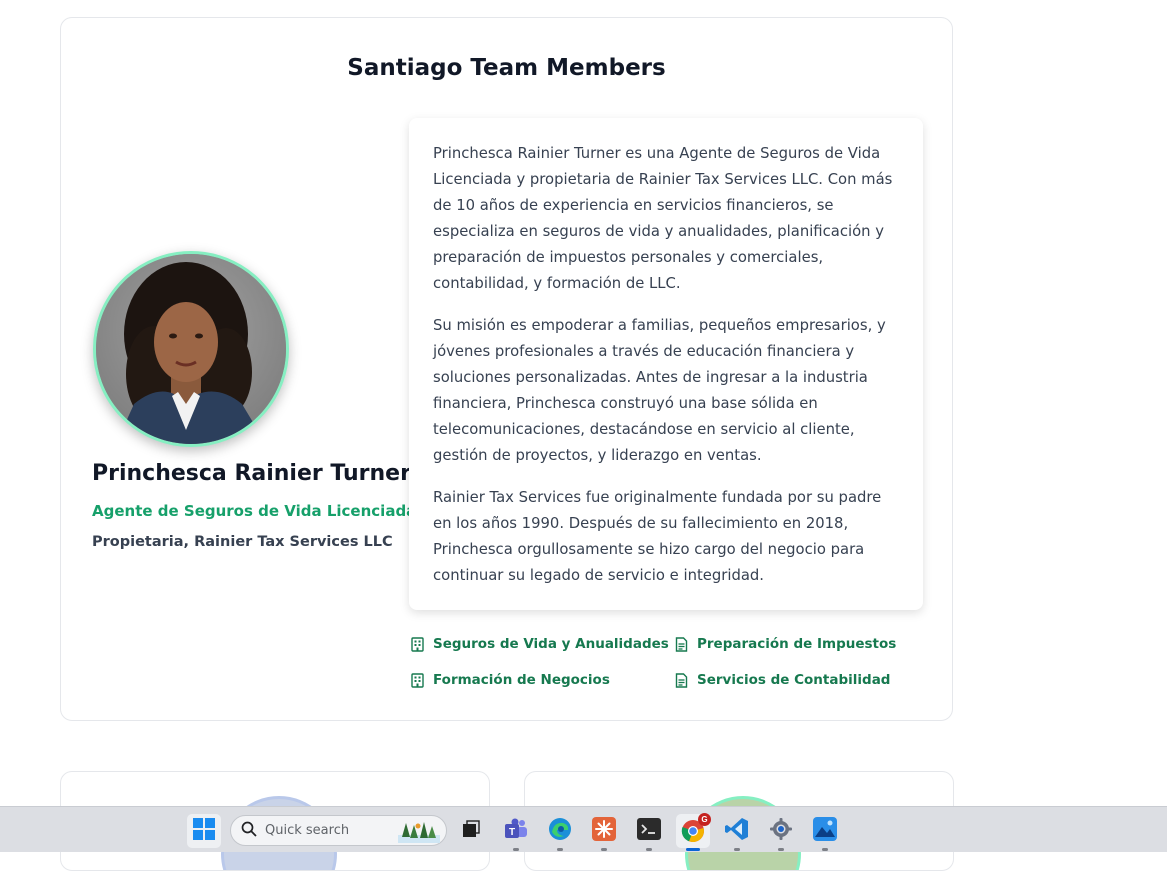  I want to click on task-view-icon, so click(471, 831).